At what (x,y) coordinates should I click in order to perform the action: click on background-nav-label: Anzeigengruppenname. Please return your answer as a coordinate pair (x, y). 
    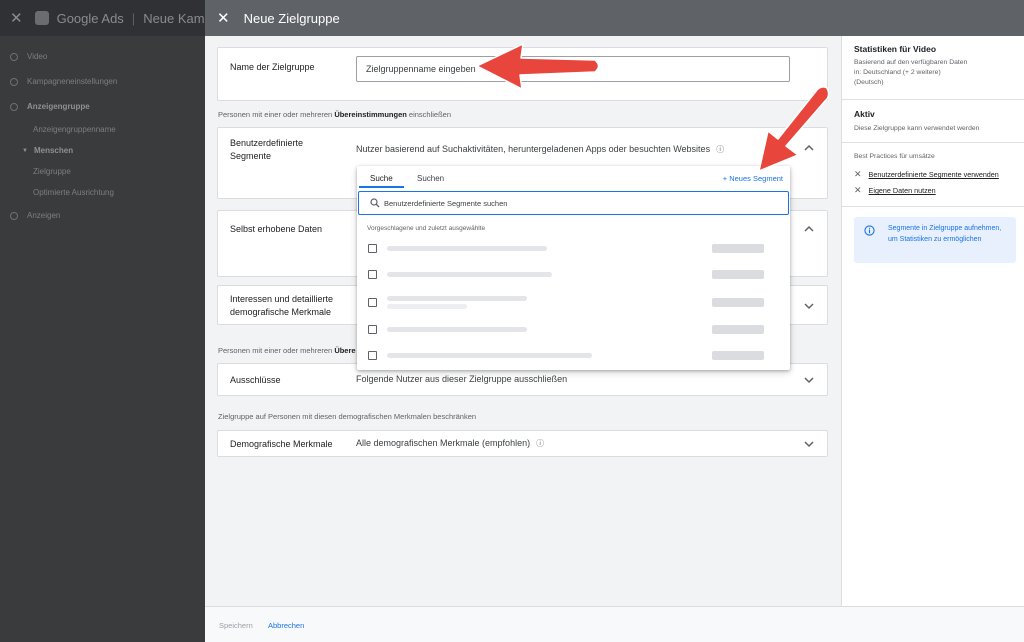
    Looking at the image, I should click on (74, 129).